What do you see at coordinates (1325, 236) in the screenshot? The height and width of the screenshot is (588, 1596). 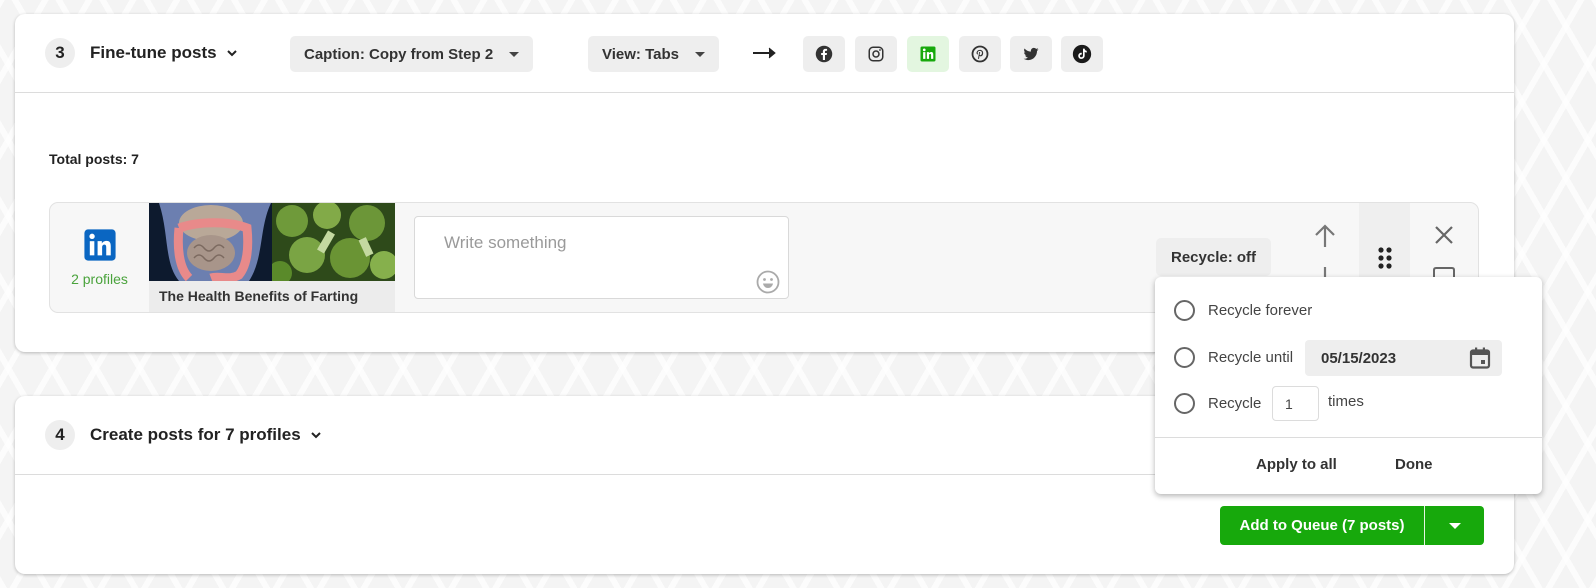 I see `move-up-icon` at bounding box center [1325, 236].